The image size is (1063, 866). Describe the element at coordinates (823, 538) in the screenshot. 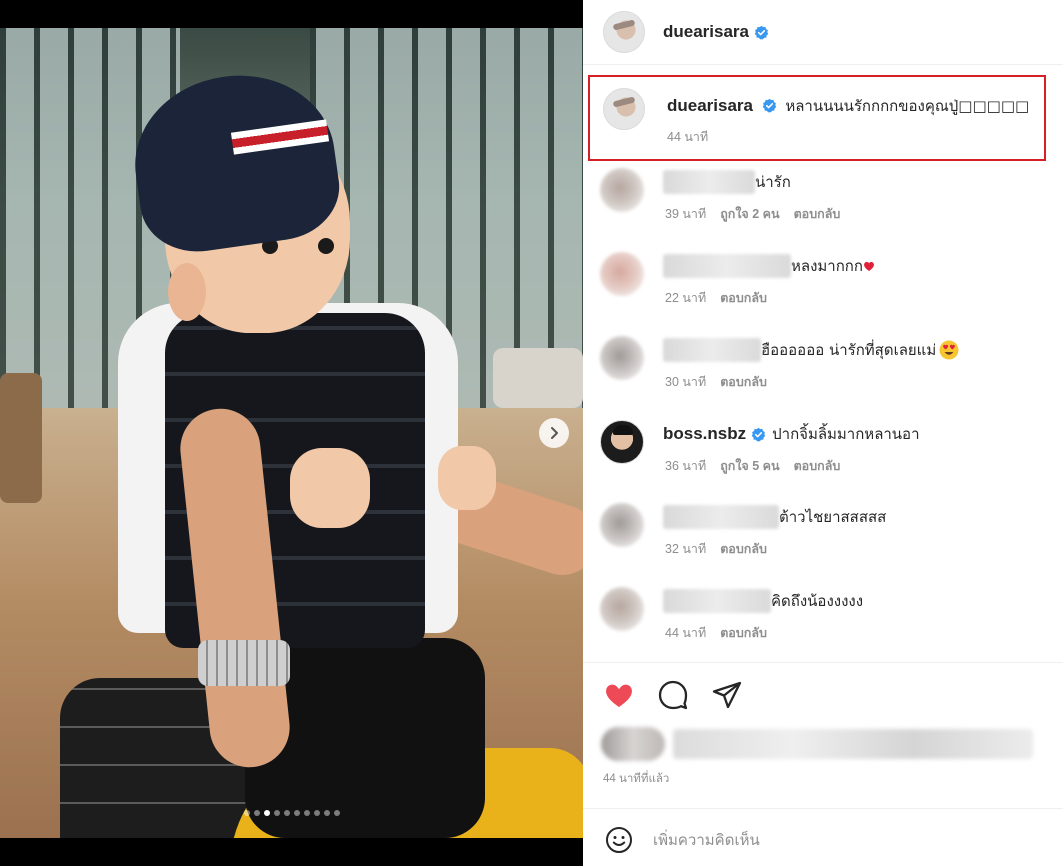

I see `comment-item: ต้าวไชยาสสสสส 32 นาที ตอบกลับ` at that location.